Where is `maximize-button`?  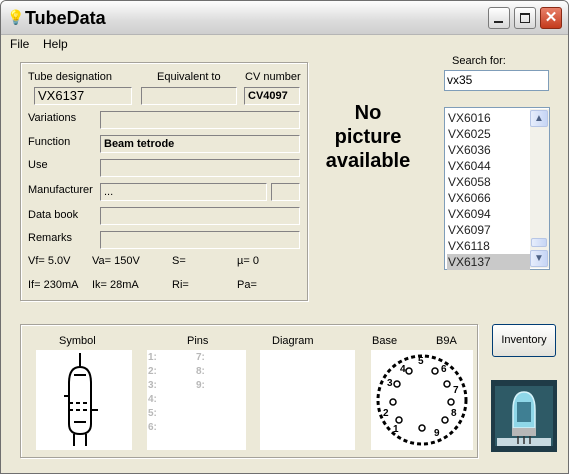
maximize-button is located at coordinates (525, 18).